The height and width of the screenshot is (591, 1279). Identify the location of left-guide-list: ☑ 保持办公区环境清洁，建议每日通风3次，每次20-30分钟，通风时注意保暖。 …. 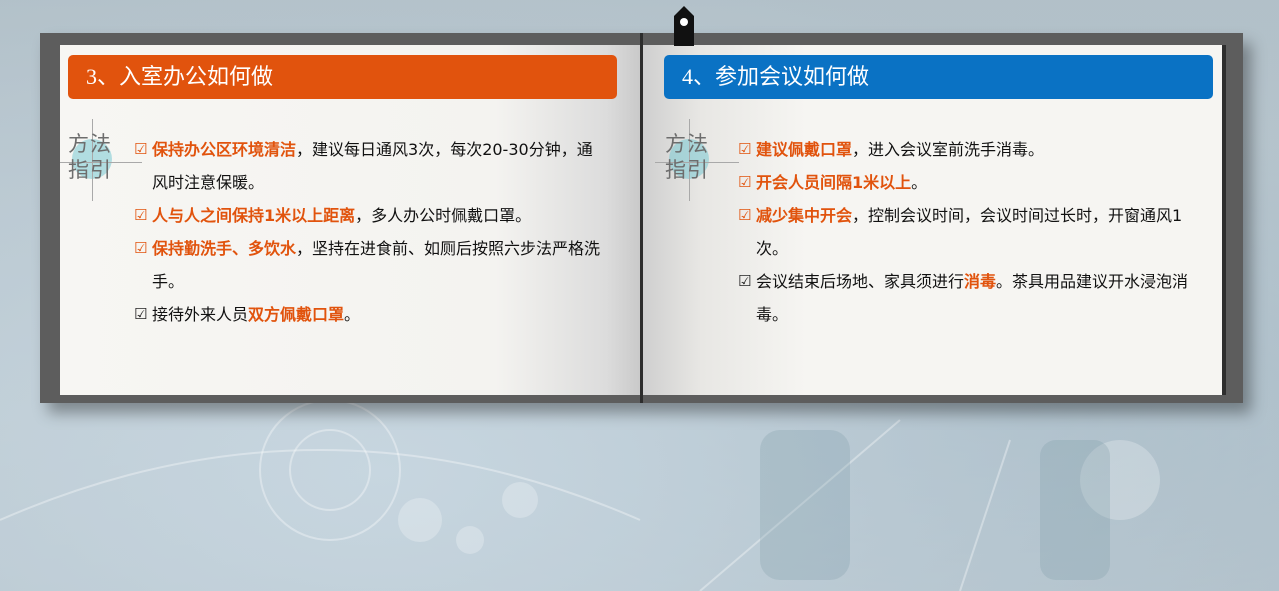
(369, 232).